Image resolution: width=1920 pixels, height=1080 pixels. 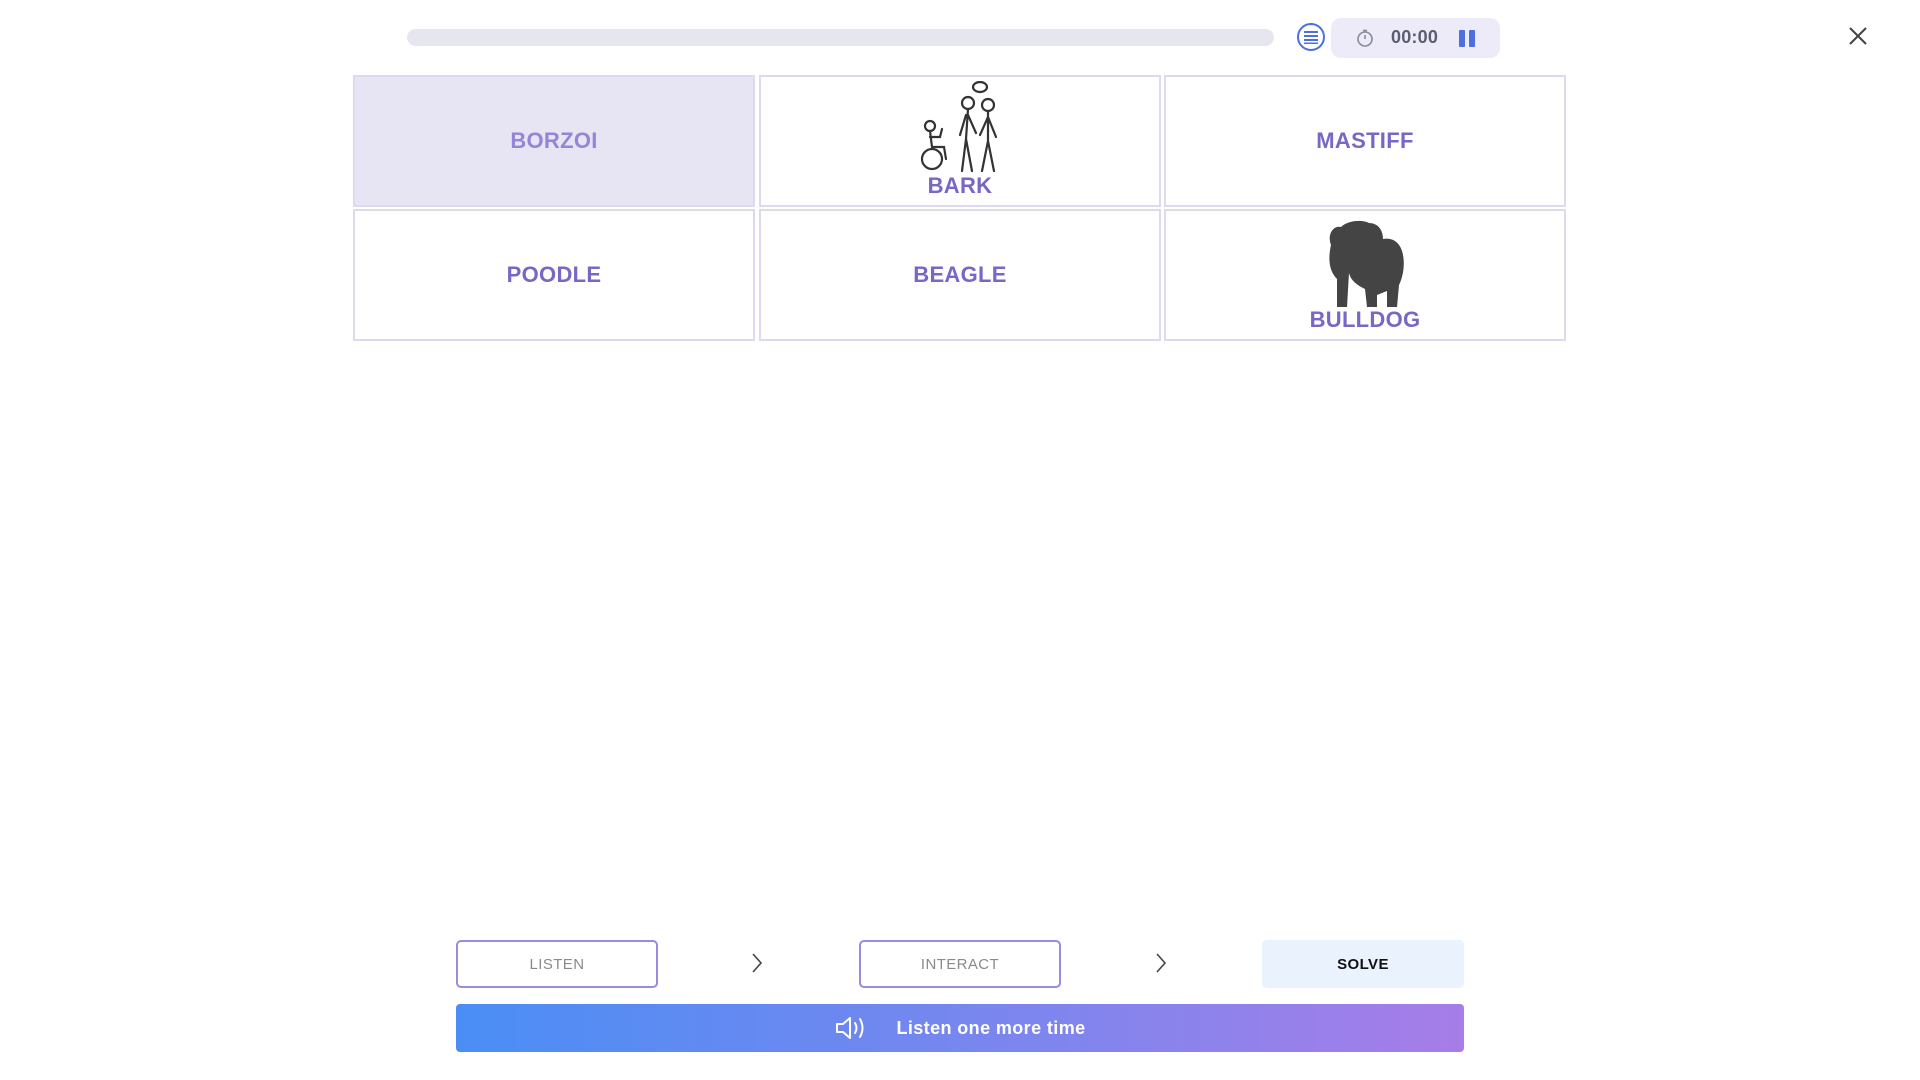 I want to click on bulldog-icon, so click(x=1366, y=263).